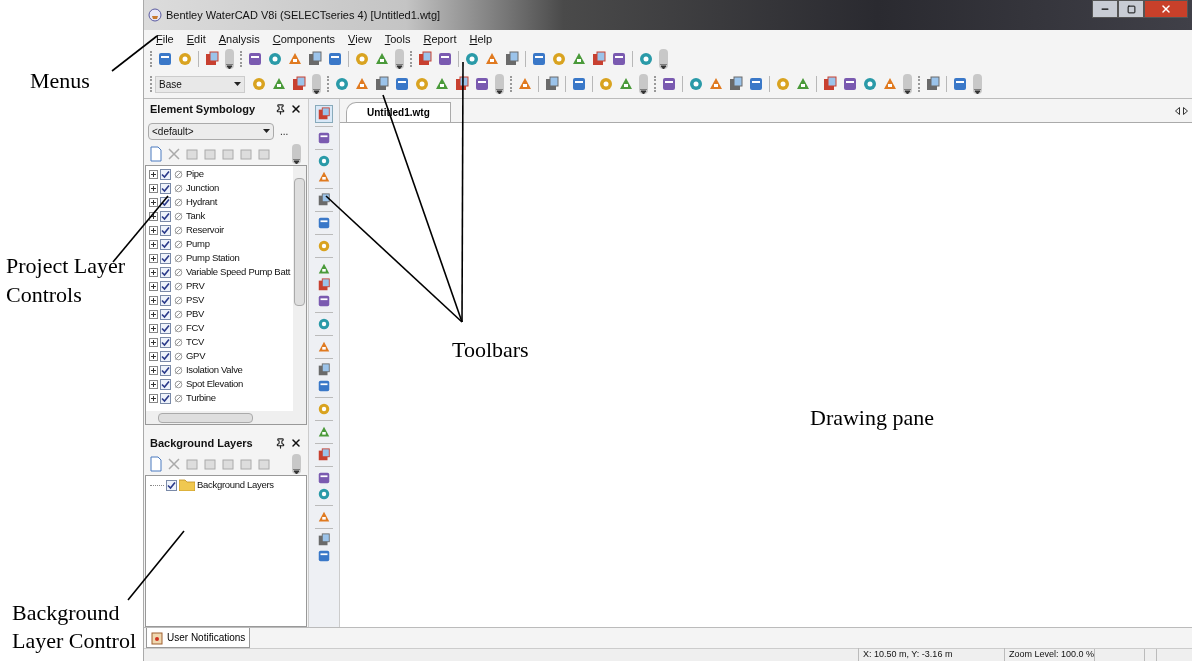  I want to click on layer-label: Tank, so click(195, 216).